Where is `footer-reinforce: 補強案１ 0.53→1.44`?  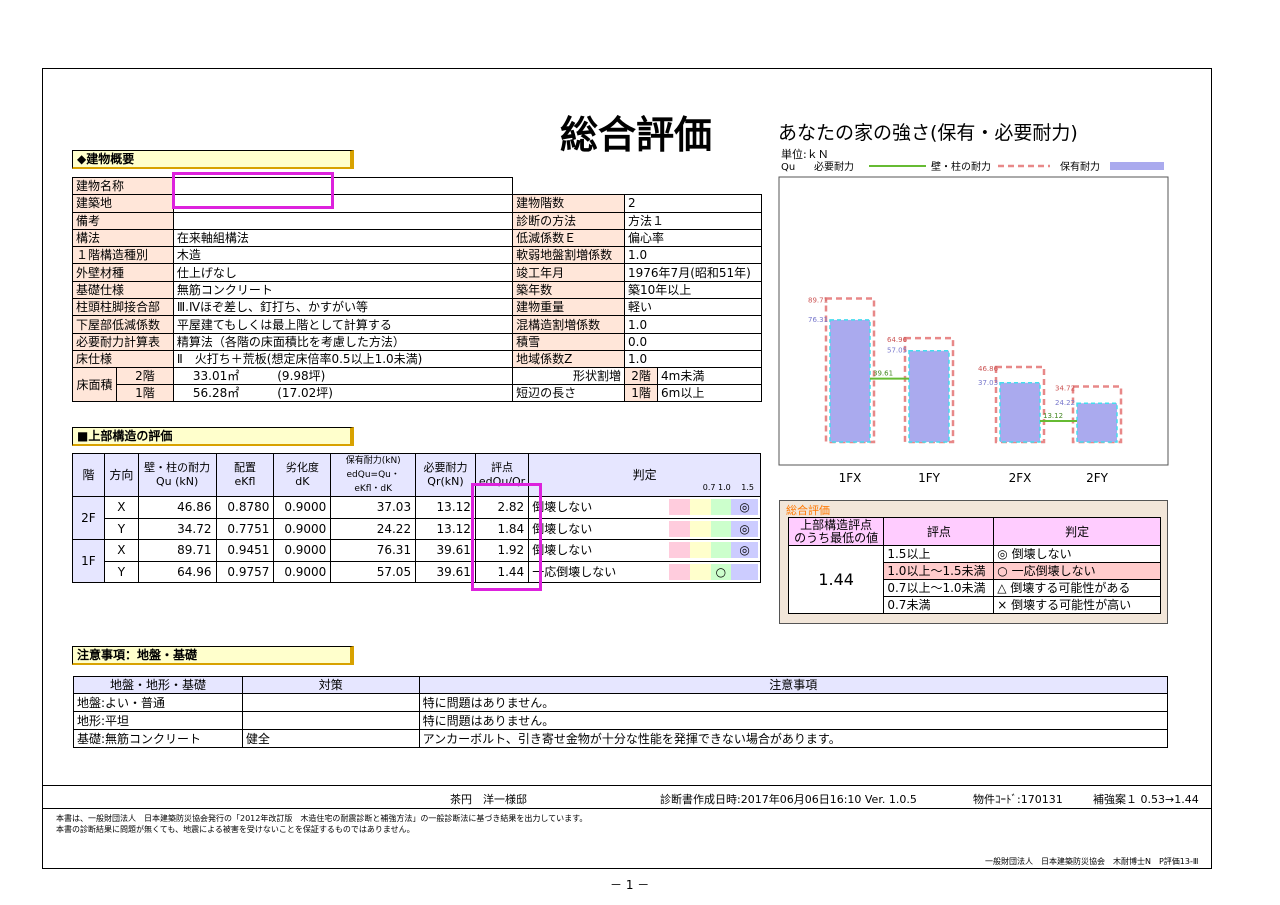 footer-reinforce: 補強案１ 0.53→1.44 is located at coordinates (1146, 799).